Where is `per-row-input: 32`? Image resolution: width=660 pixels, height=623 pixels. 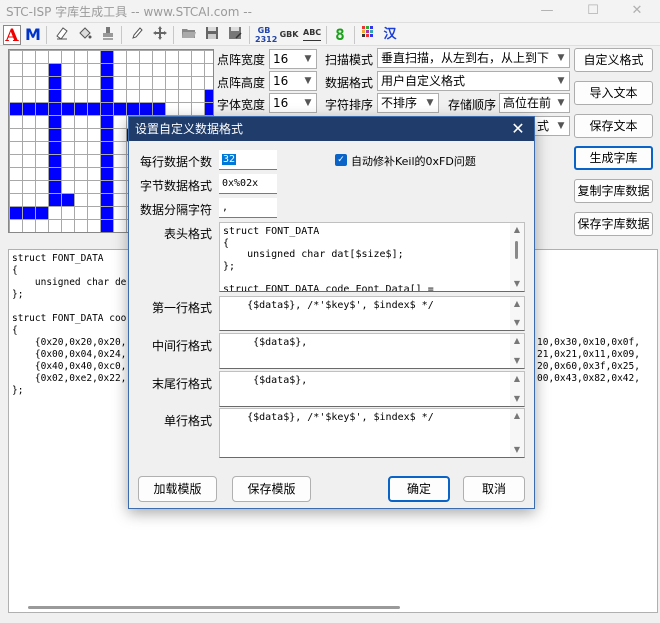
per-row-input: 32 is located at coordinates (248, 160).